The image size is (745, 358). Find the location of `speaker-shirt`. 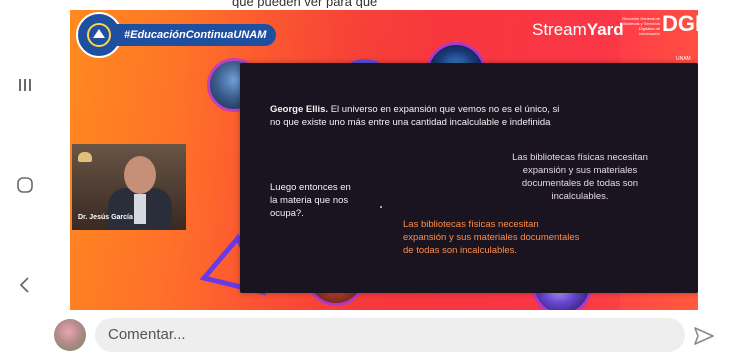

speaker-shirt is located at coordinates (140, 209).